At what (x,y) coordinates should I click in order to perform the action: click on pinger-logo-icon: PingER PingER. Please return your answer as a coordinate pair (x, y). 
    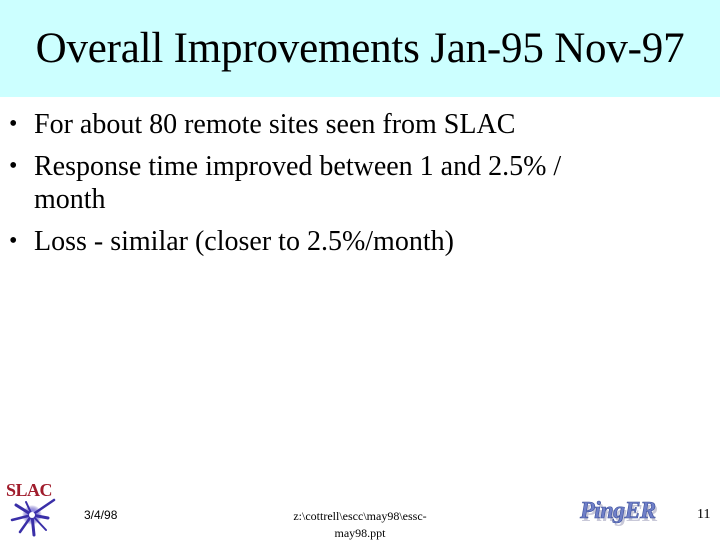
    Looking at the image, I should click on (623, 512).